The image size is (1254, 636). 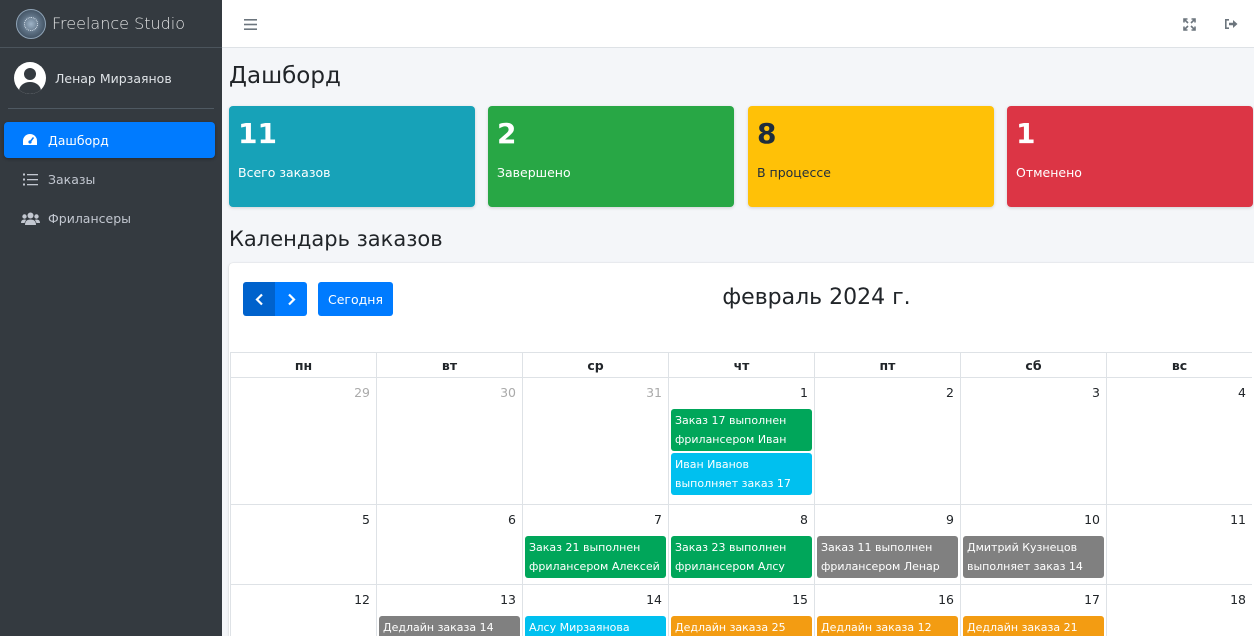 I want to click on day-events: Заказ 23 выполнен фрилансером Алсу, so click(x=741, y=558).